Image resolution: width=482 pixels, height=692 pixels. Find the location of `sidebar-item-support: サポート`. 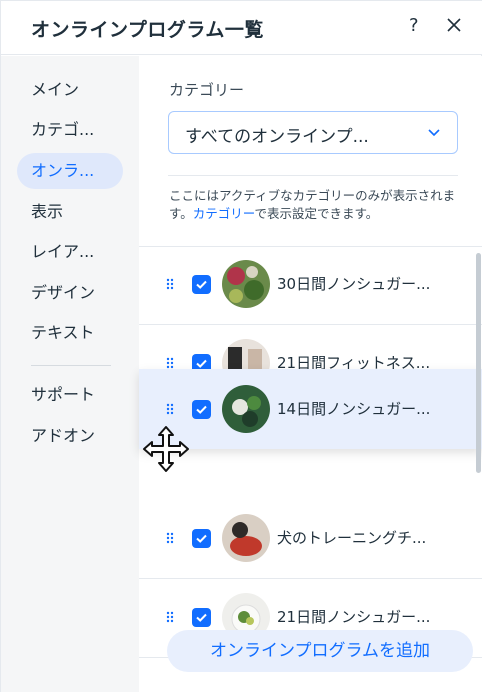

sidebar-item-support: サポート is located at coordinates (70, 395).